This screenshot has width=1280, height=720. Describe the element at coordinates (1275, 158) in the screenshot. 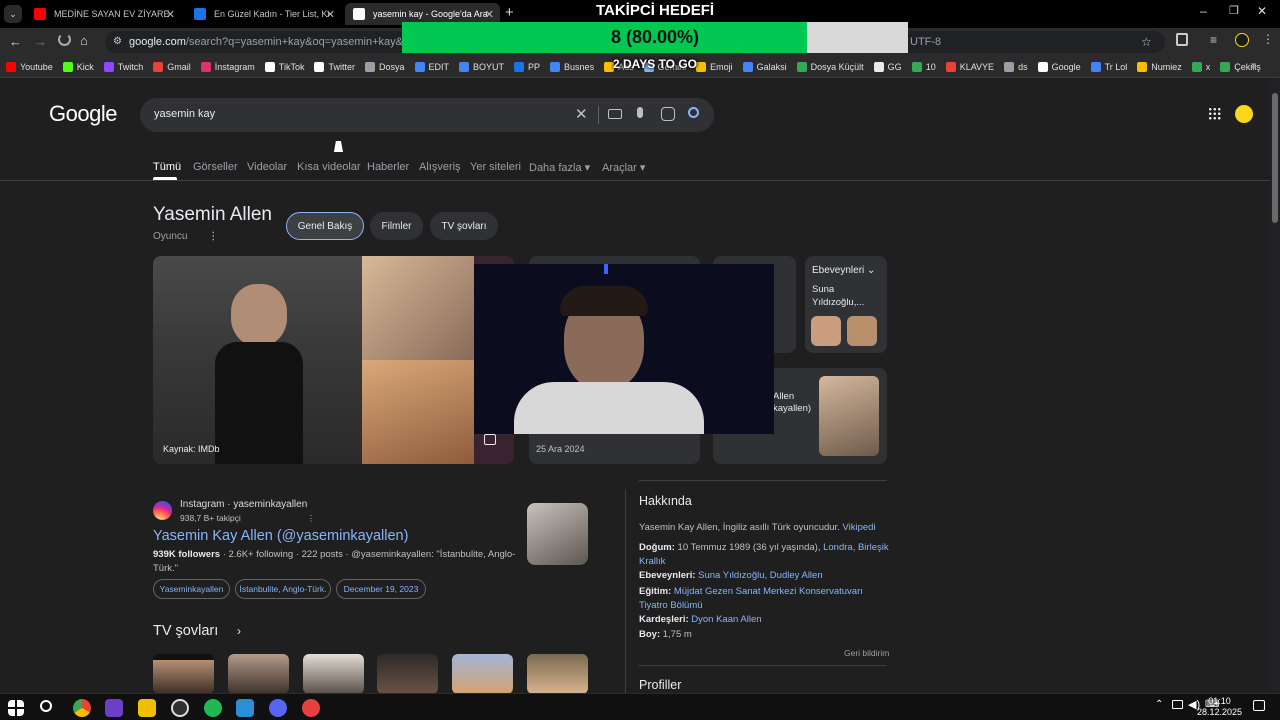

I see `scrollbar-thumb` at that location.